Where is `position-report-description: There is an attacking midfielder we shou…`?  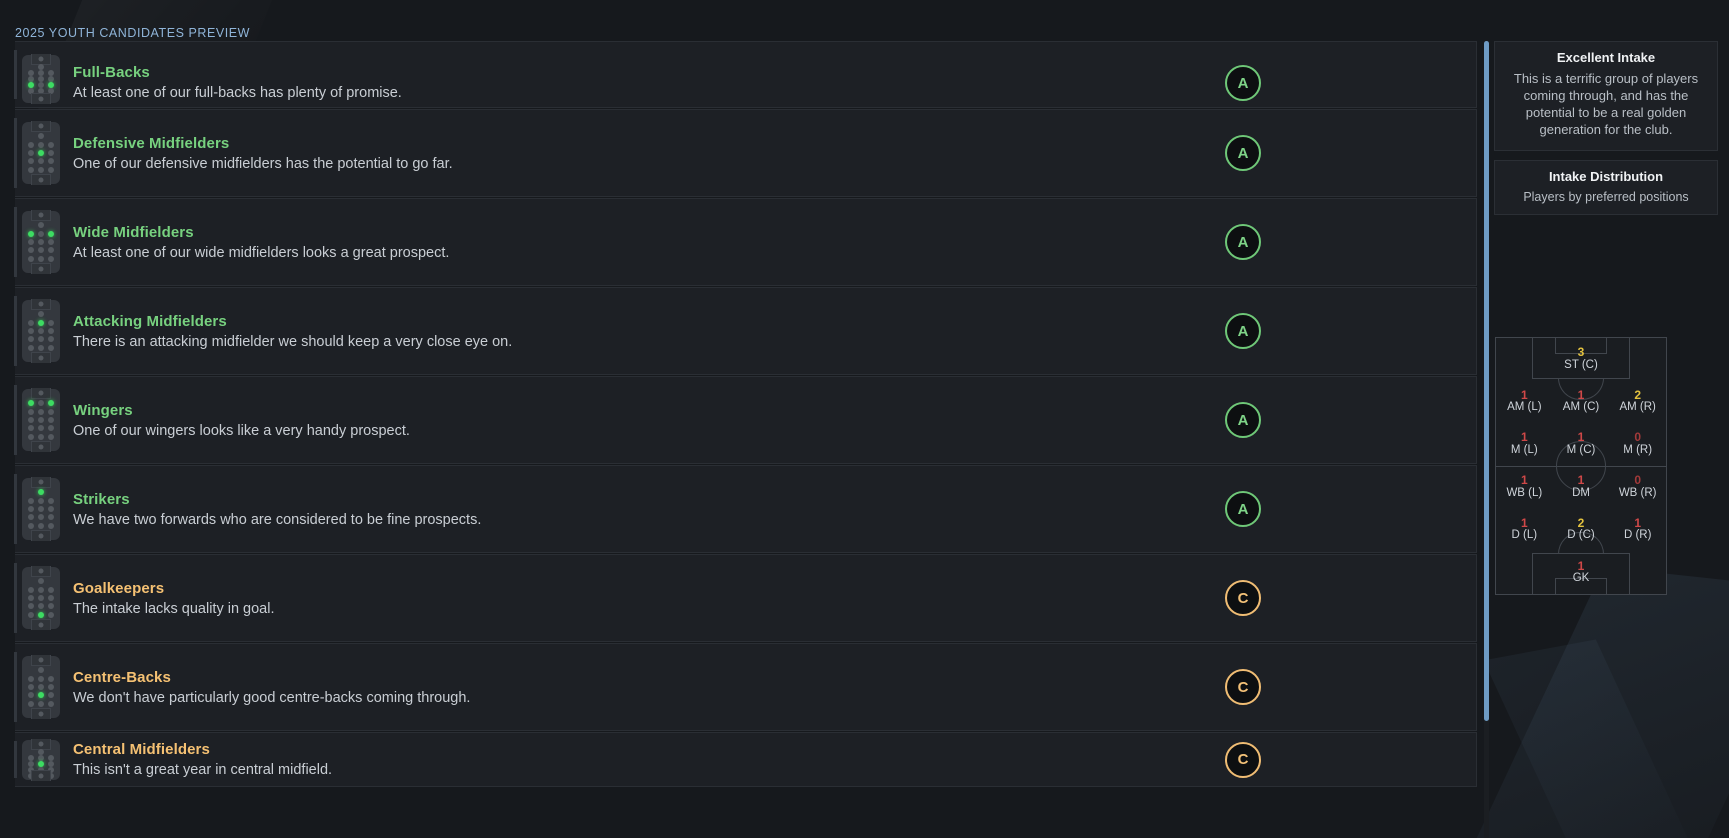 position-report-description: There is an attacking midfielder we shou… is located at coordinates (293, 341).